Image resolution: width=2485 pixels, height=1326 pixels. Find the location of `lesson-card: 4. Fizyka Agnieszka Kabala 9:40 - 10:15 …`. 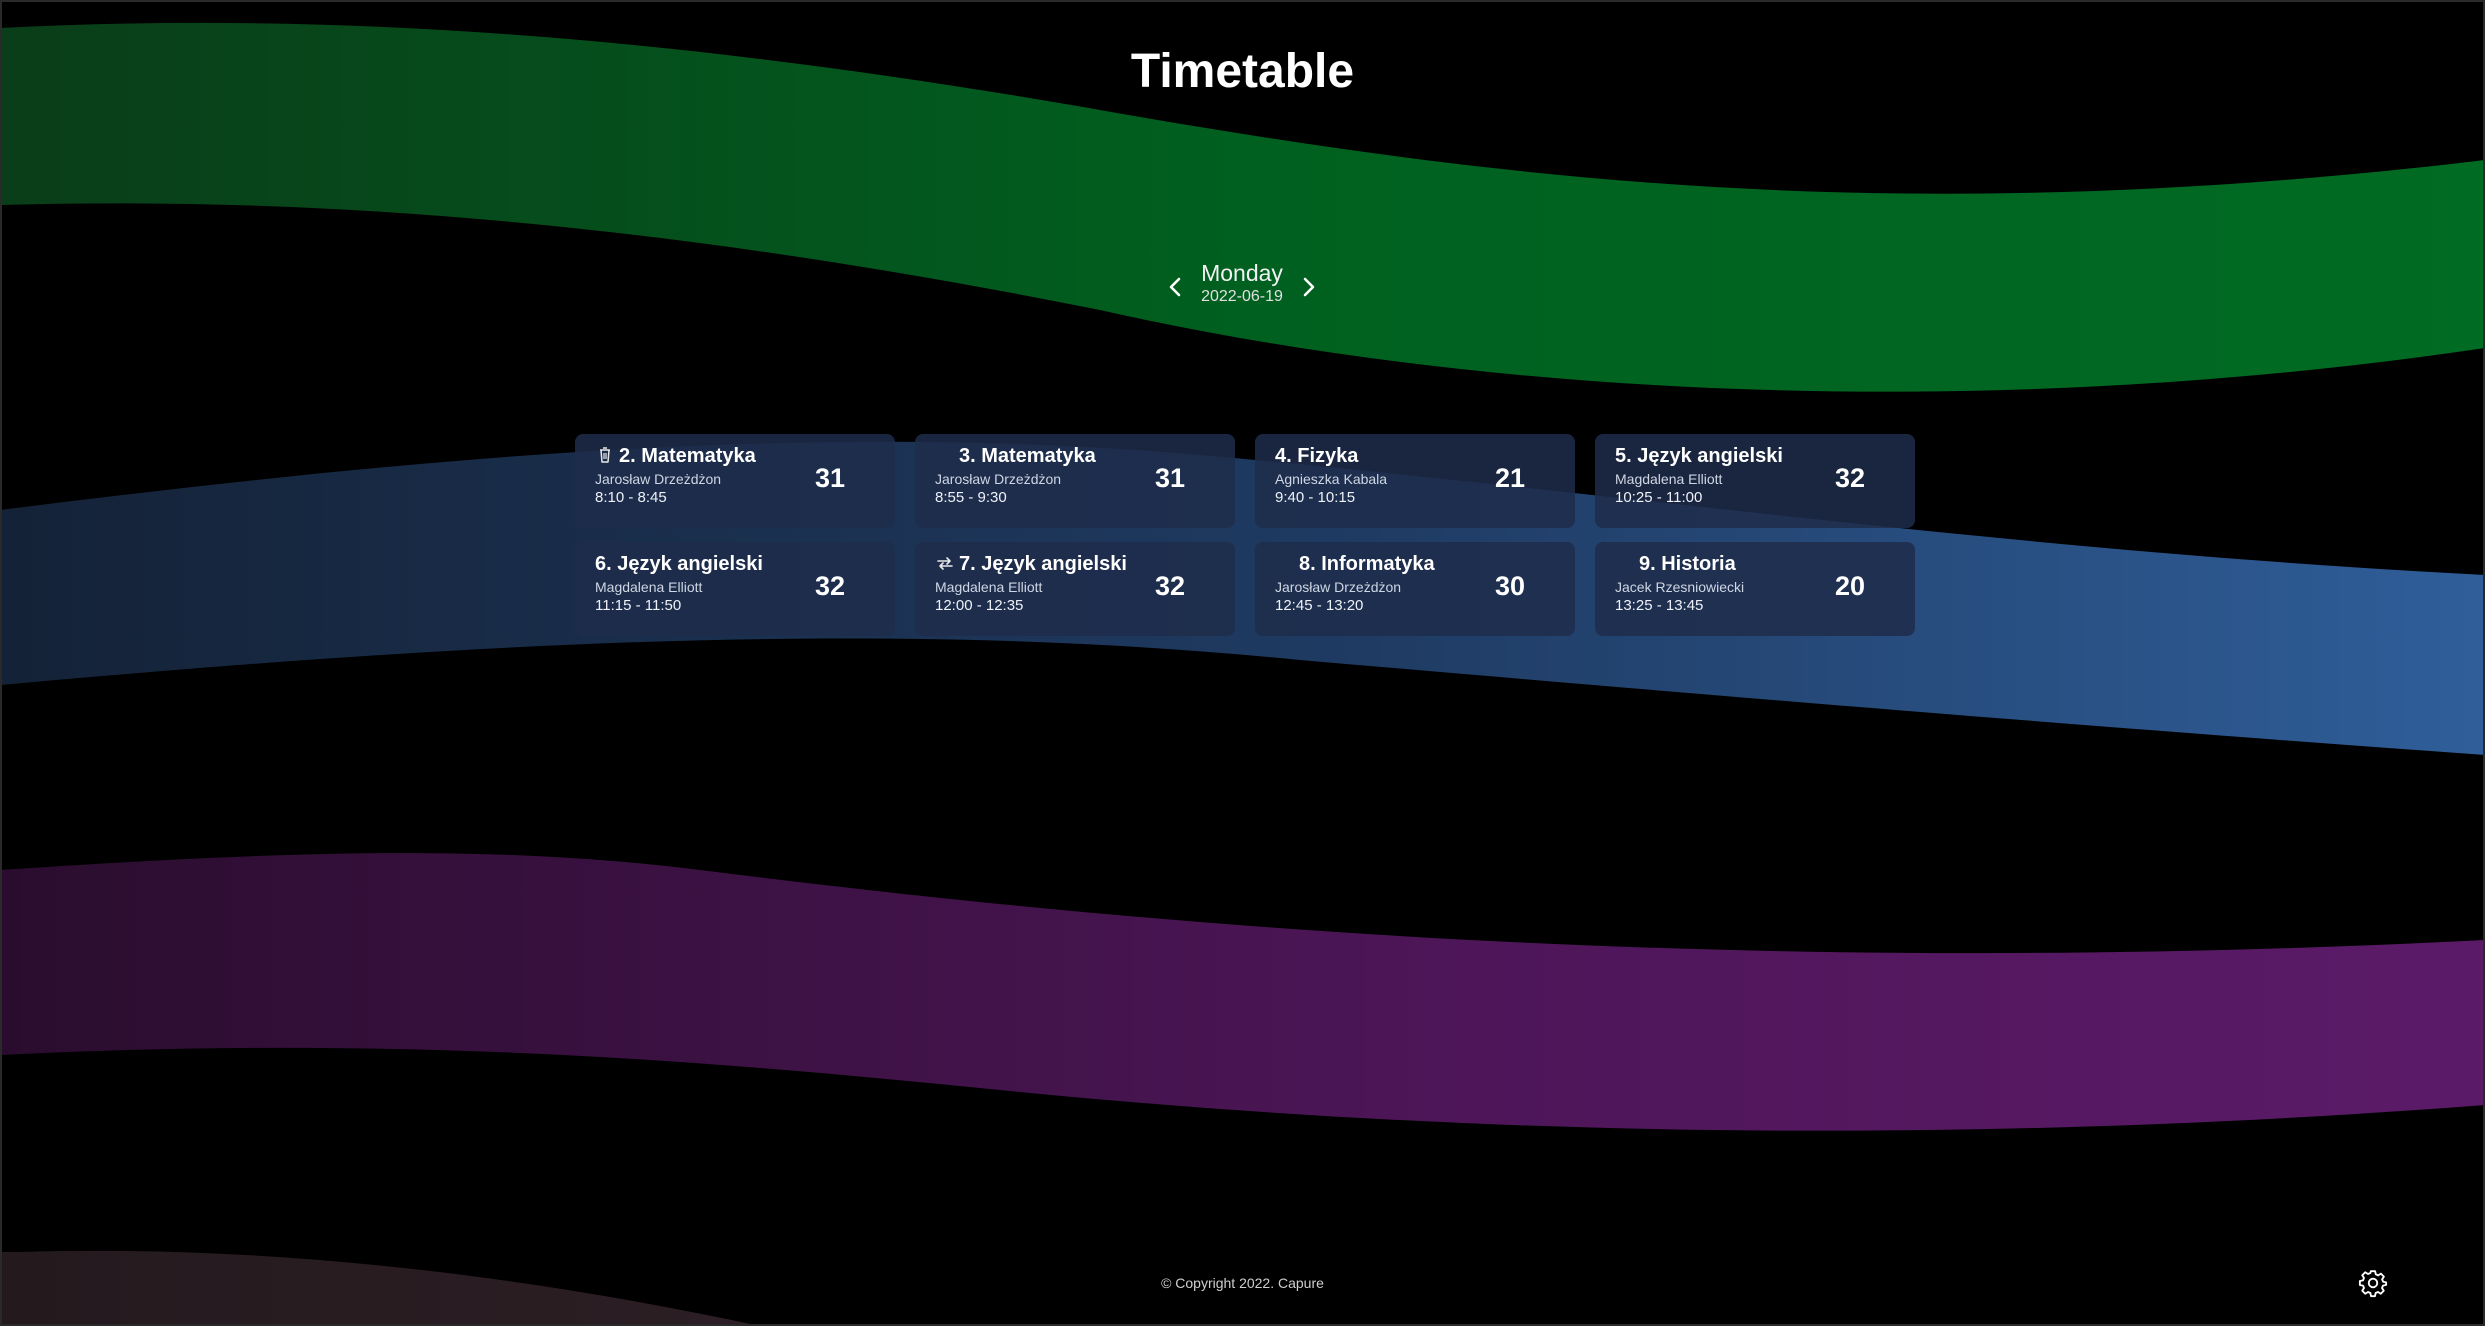

lesson-card: 4. Fizyka Agnieszka Kabala 9:40 - 10:15 … is located at coordinates (1415, 481).